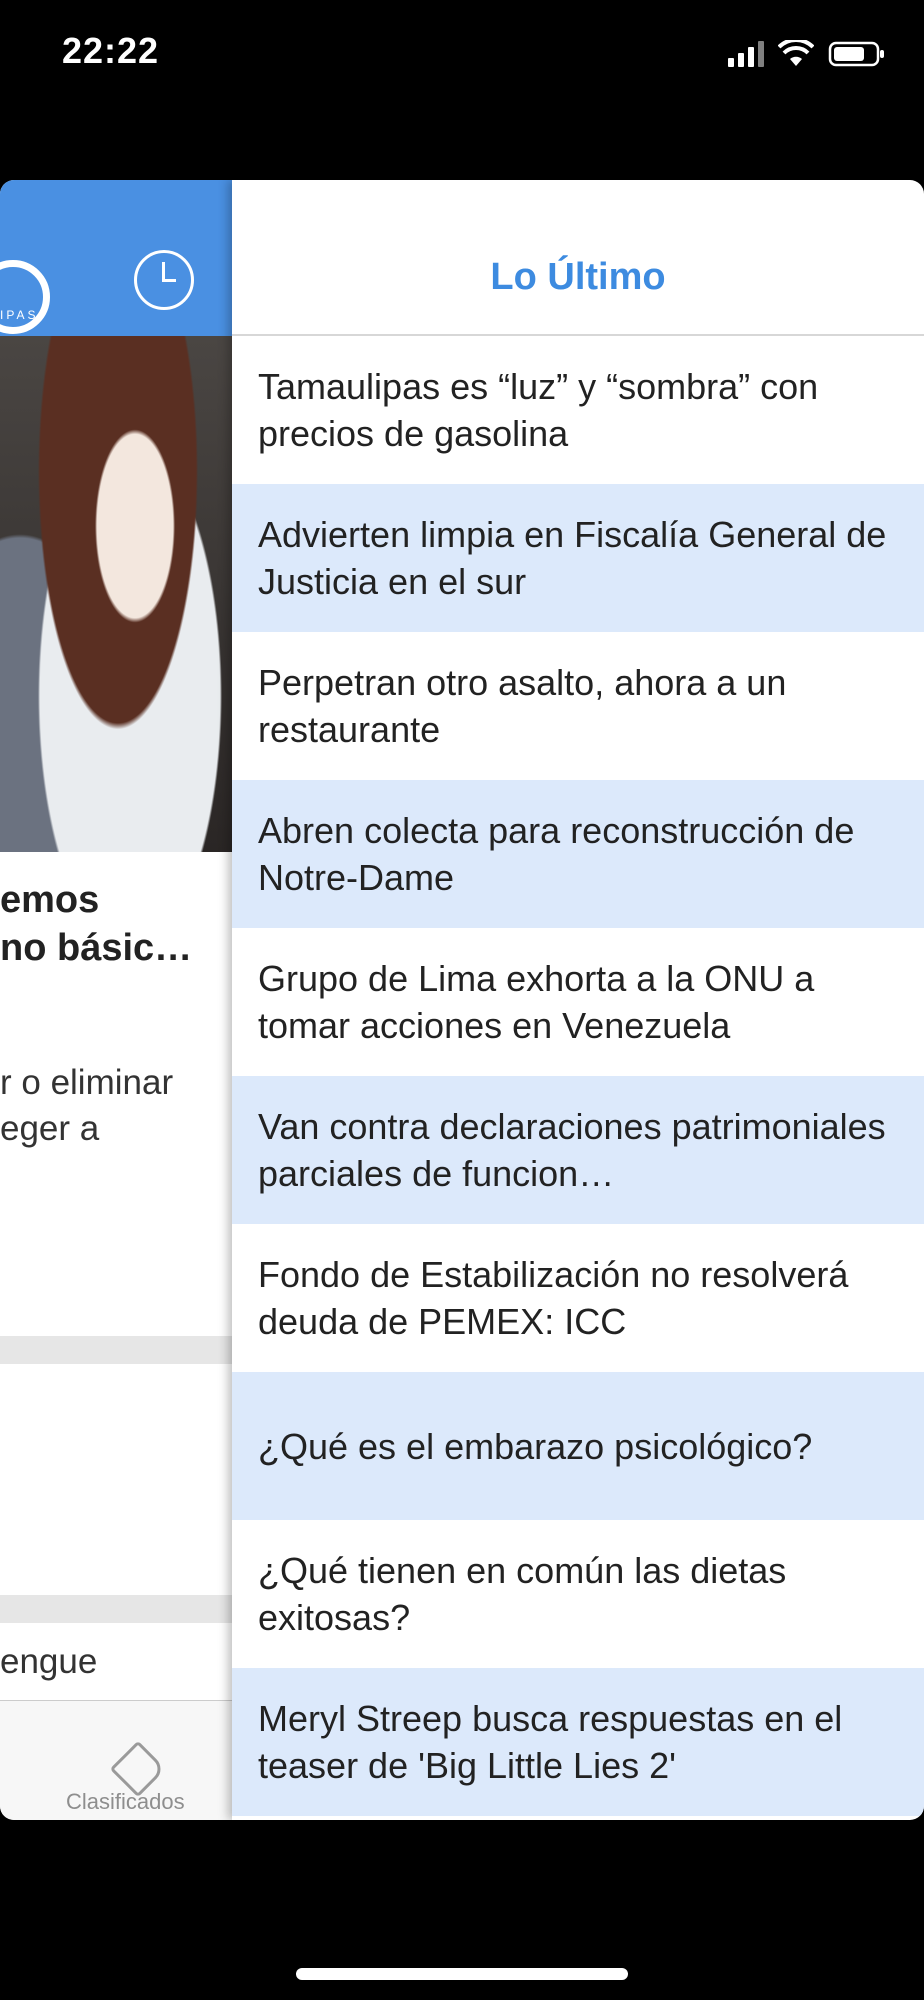 The image size is (924, 2000). What do you see at coordinates (116, 1760) in the screenshot?
I see `tab-bar: Clasificados` at bounding box center [116, 1760].